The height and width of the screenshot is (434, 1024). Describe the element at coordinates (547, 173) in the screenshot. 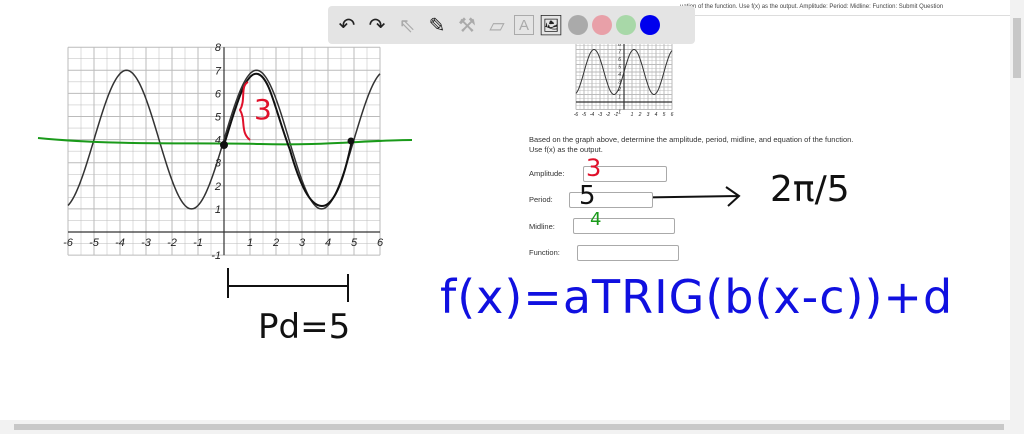

I see `amplitude-label: Amplitude:` at that location.